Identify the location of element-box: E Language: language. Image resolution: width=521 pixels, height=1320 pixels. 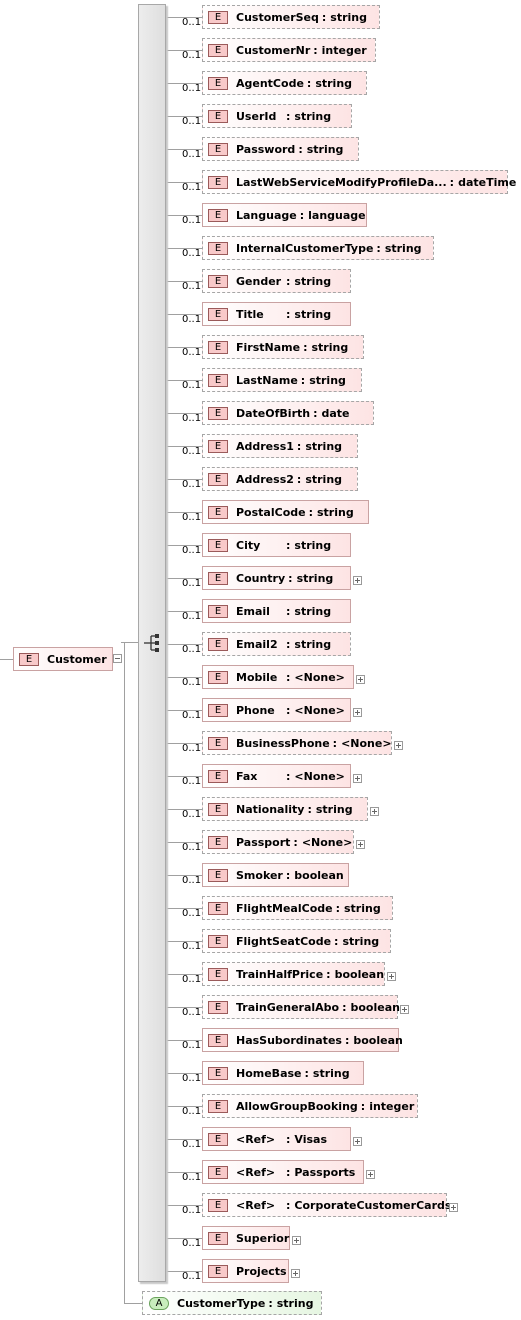
(284, 215).